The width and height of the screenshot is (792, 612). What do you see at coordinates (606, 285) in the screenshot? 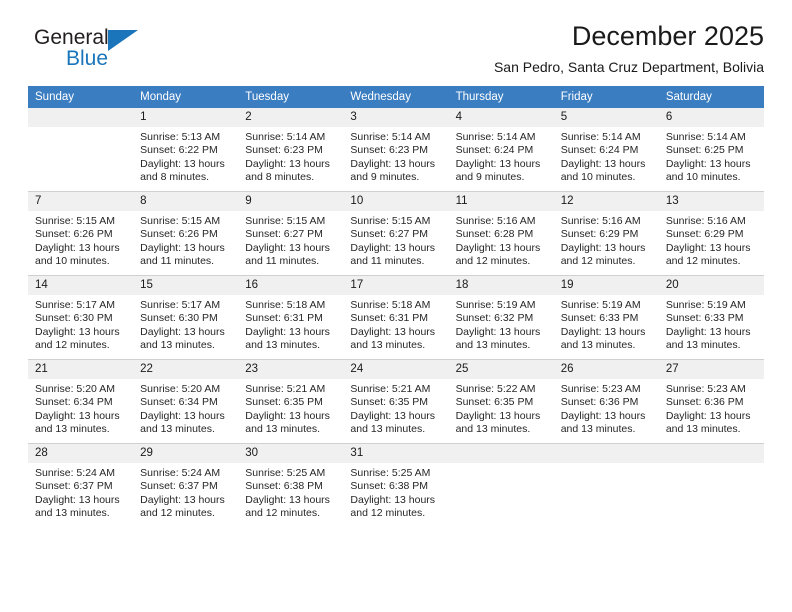
I see `day-number: 19` at bounding box center [606, 285].